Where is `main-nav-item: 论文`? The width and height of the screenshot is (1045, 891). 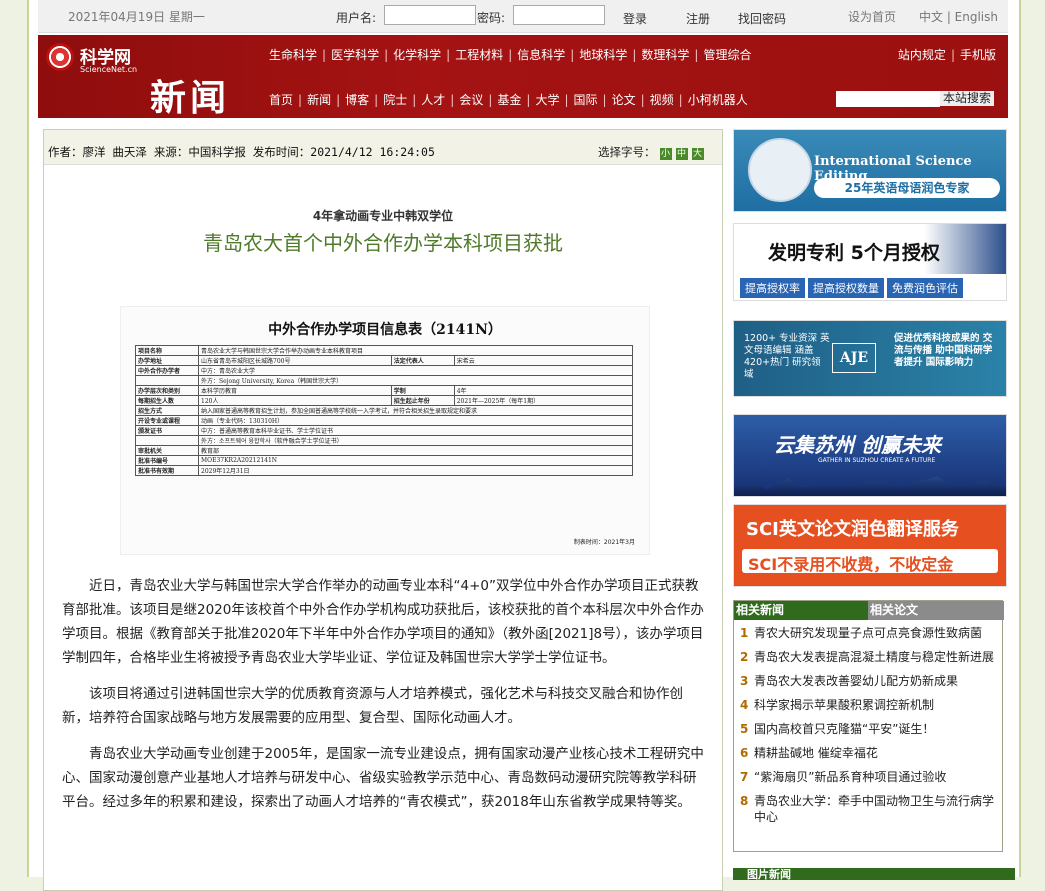 main-nav-item: 论文 is located at coordinates (624, 100).